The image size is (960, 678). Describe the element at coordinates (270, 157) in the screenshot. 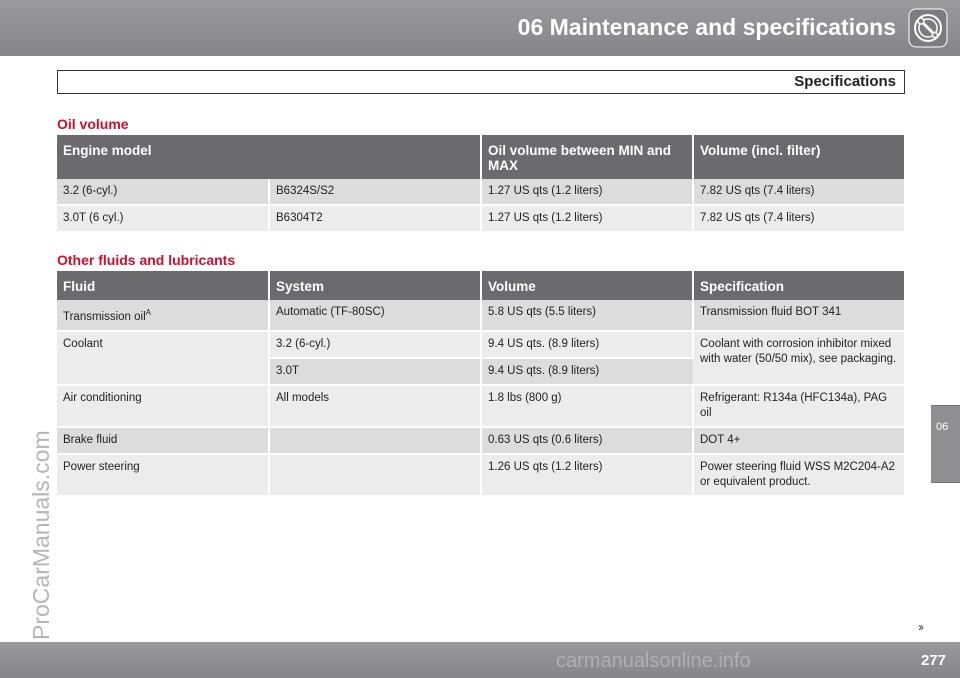

I see `header-engine-model: Engine model` at that location.